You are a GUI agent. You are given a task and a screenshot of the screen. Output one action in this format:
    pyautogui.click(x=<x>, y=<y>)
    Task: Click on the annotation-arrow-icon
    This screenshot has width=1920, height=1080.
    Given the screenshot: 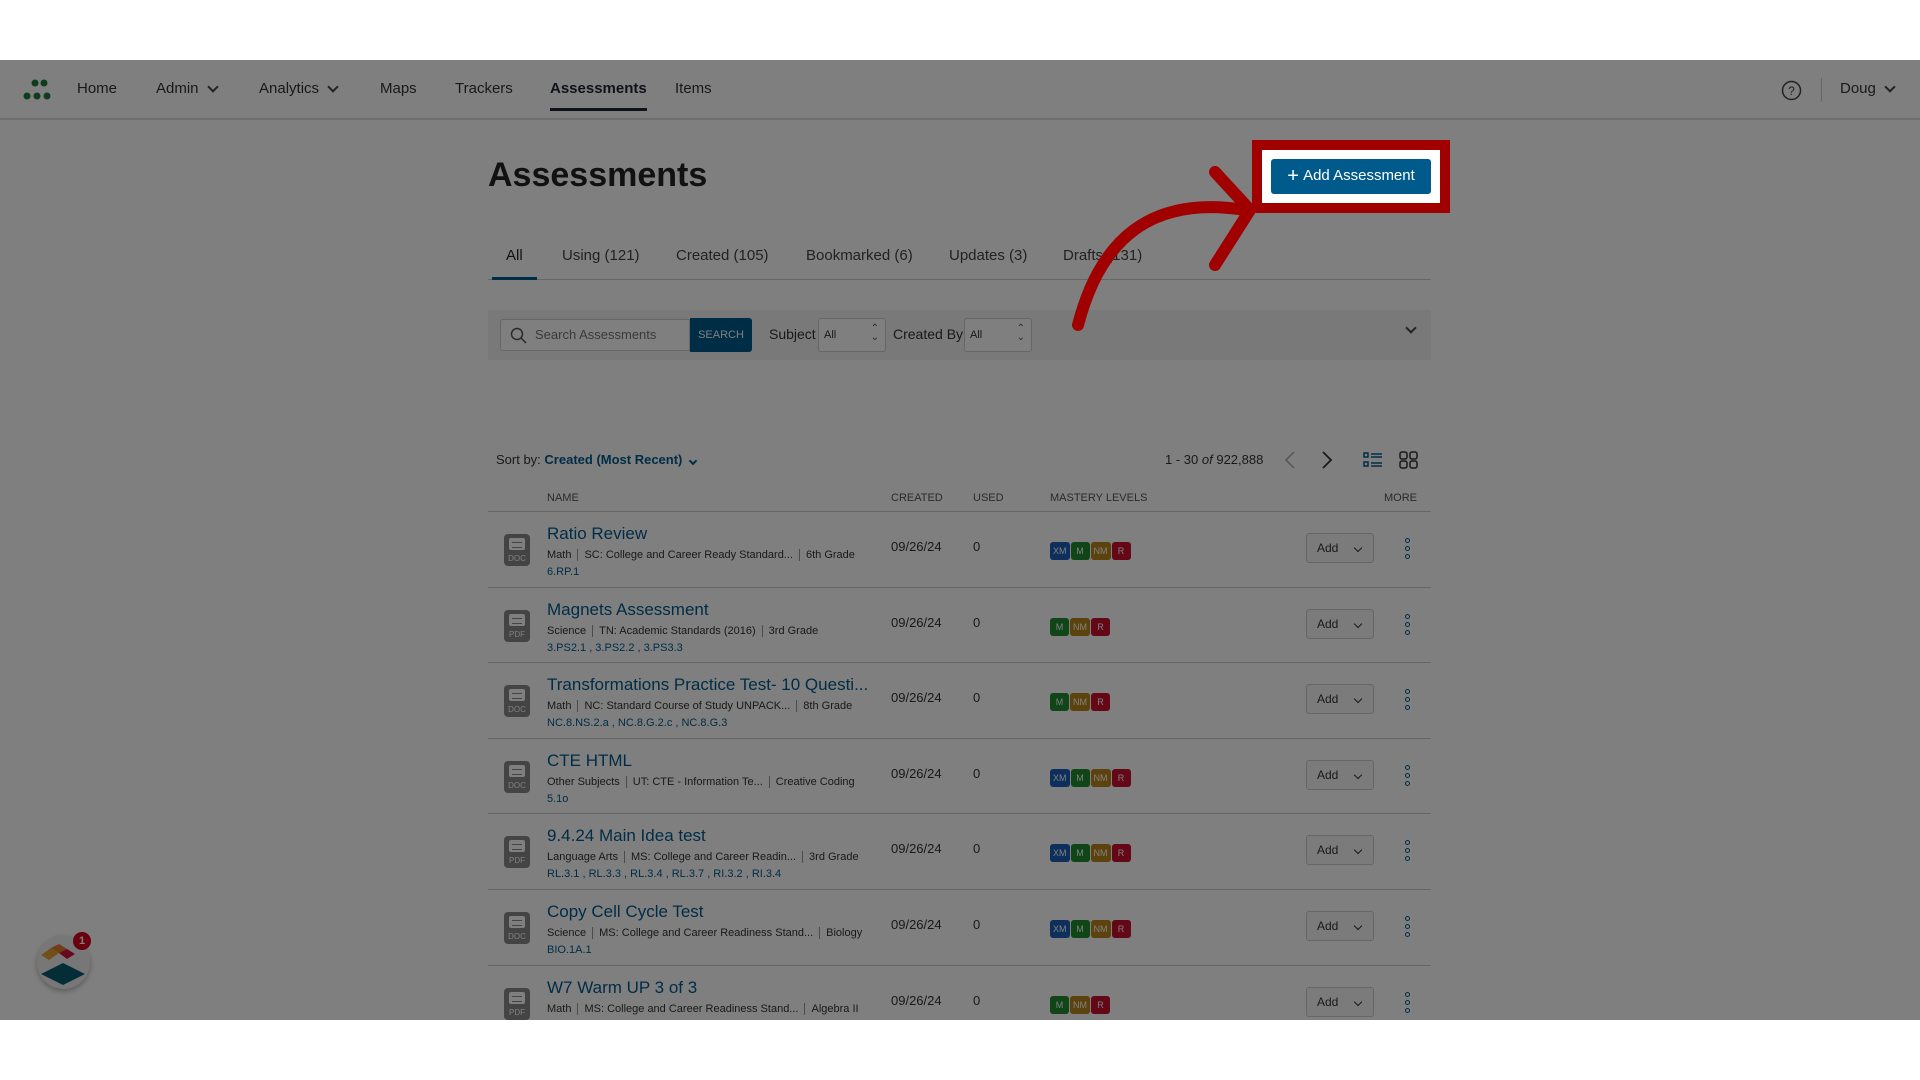 What is the action you would take?
    pyautogui.click(x=1164, y=248)
    